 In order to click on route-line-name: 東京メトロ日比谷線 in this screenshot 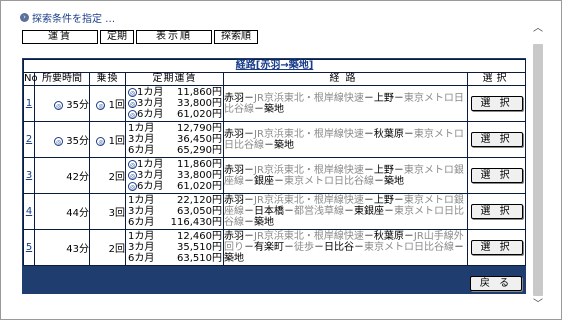, I will do `click(409, 247)`.